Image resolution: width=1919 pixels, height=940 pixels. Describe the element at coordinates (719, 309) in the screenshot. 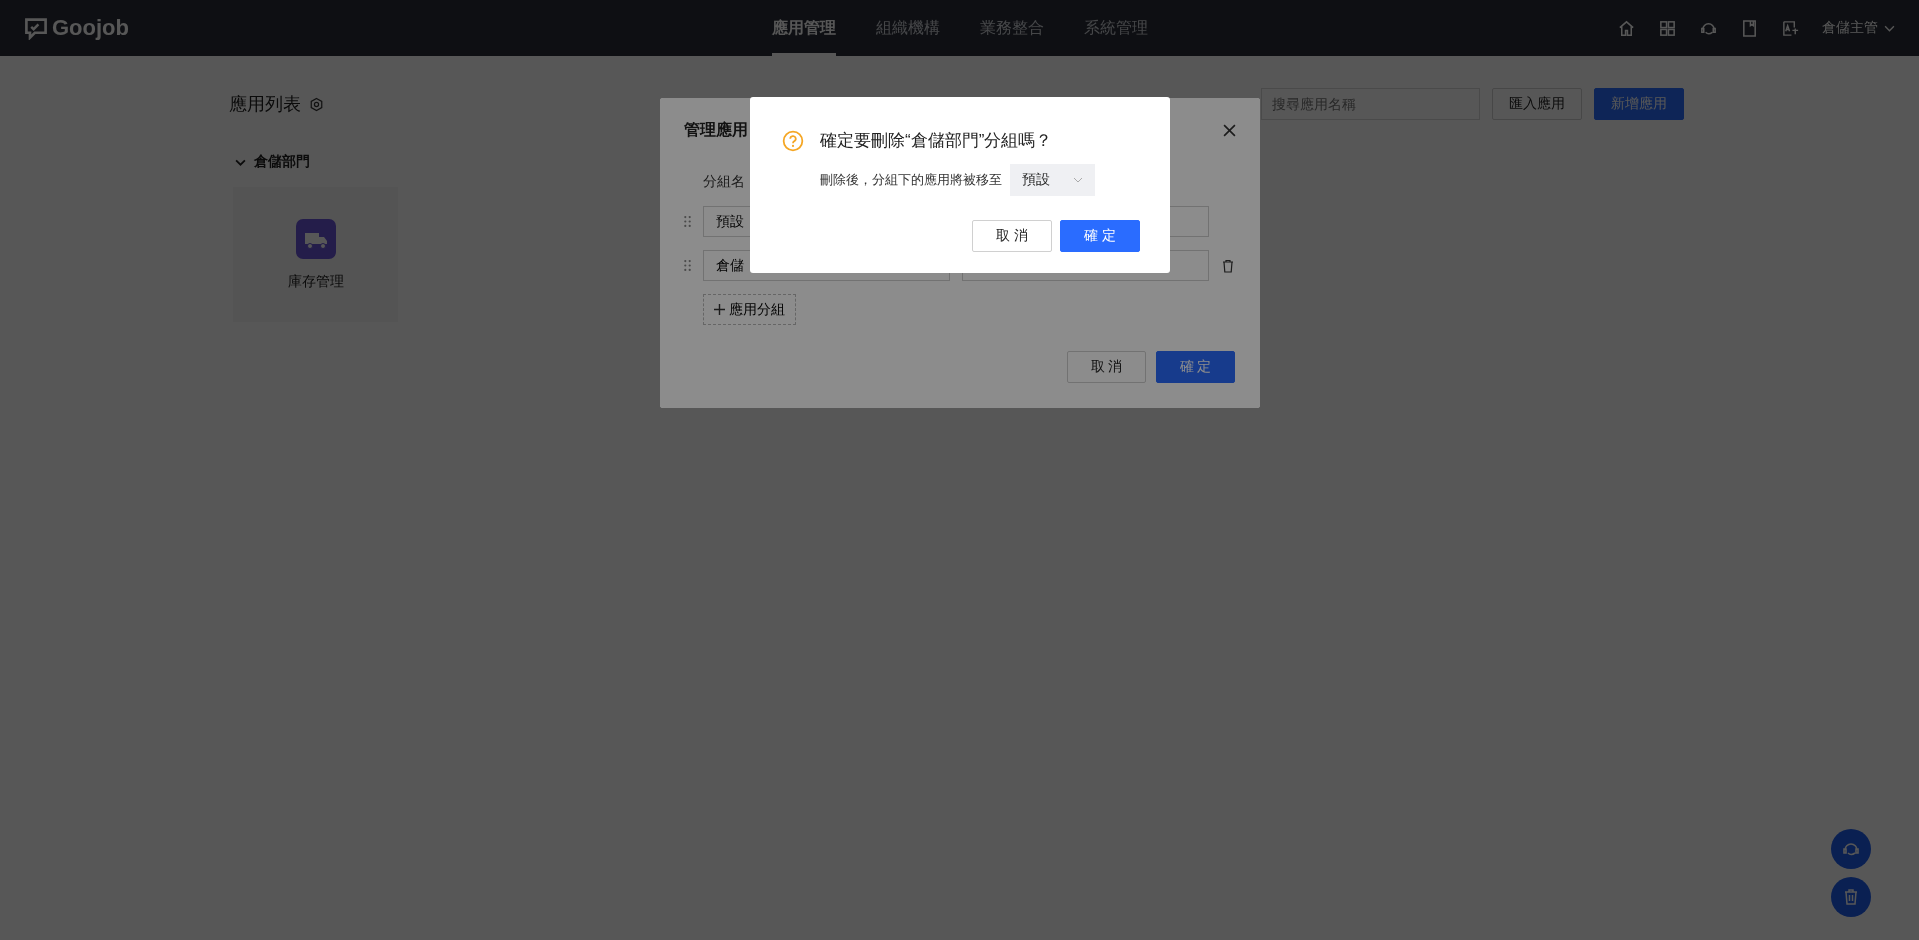

I see `plus-icon` at that location.